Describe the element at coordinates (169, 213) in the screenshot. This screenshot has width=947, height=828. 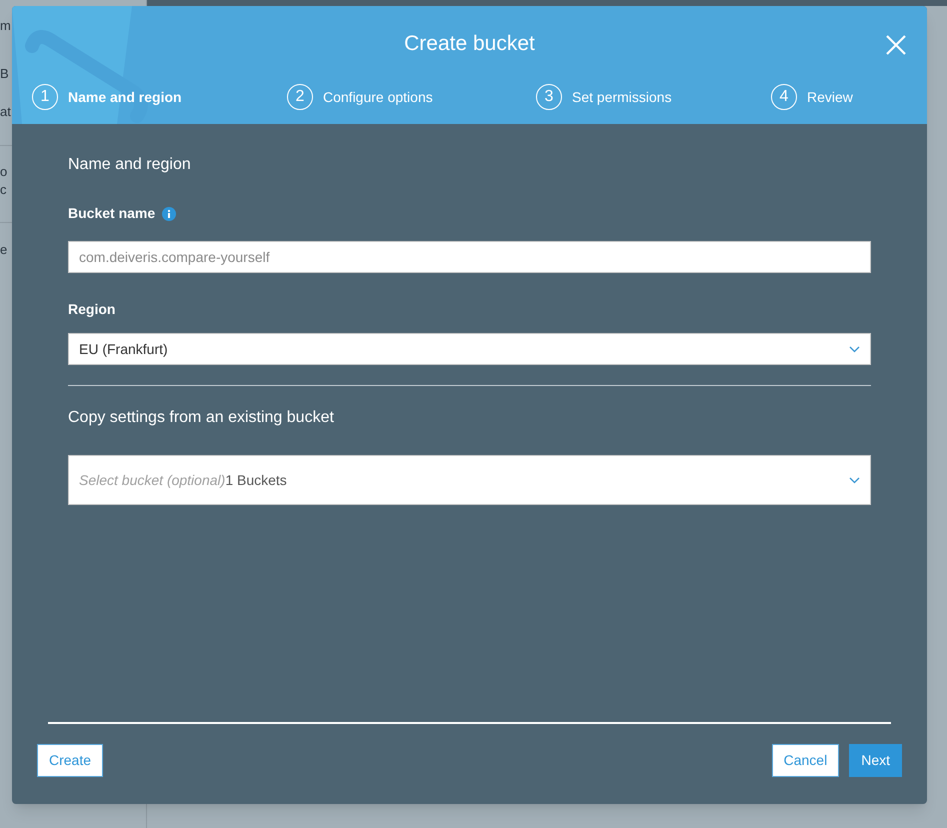
I see `info-icon` at that location.